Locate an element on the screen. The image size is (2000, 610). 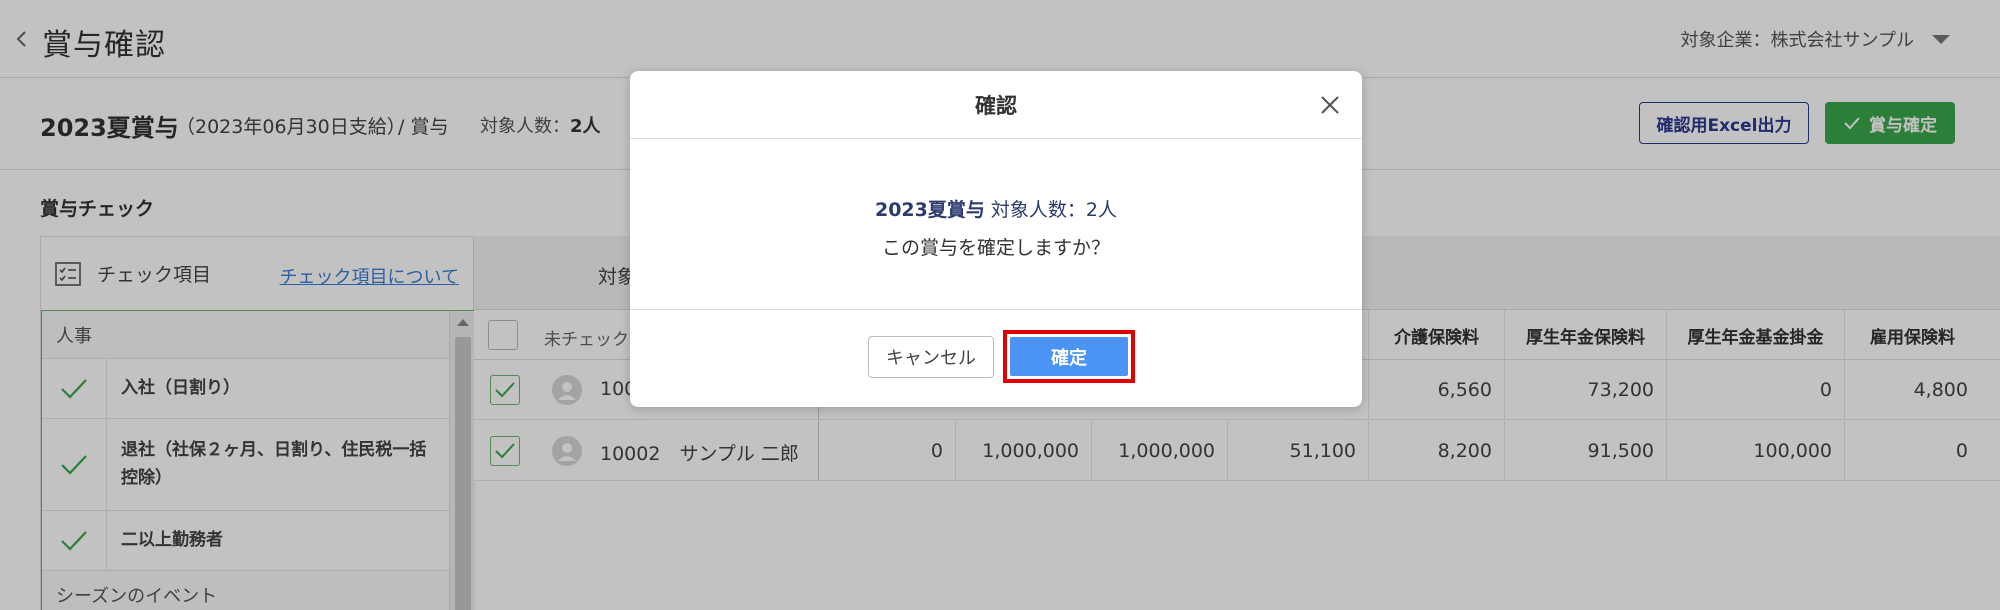
dialog-target-count: 対象人数：2人 is located at coordinates (1051, 210).